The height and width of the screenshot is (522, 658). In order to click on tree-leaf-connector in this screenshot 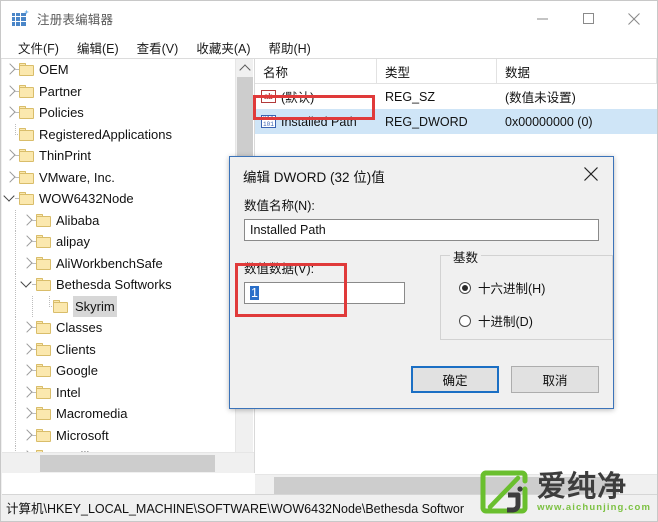, I will do `click(11, 134)`.